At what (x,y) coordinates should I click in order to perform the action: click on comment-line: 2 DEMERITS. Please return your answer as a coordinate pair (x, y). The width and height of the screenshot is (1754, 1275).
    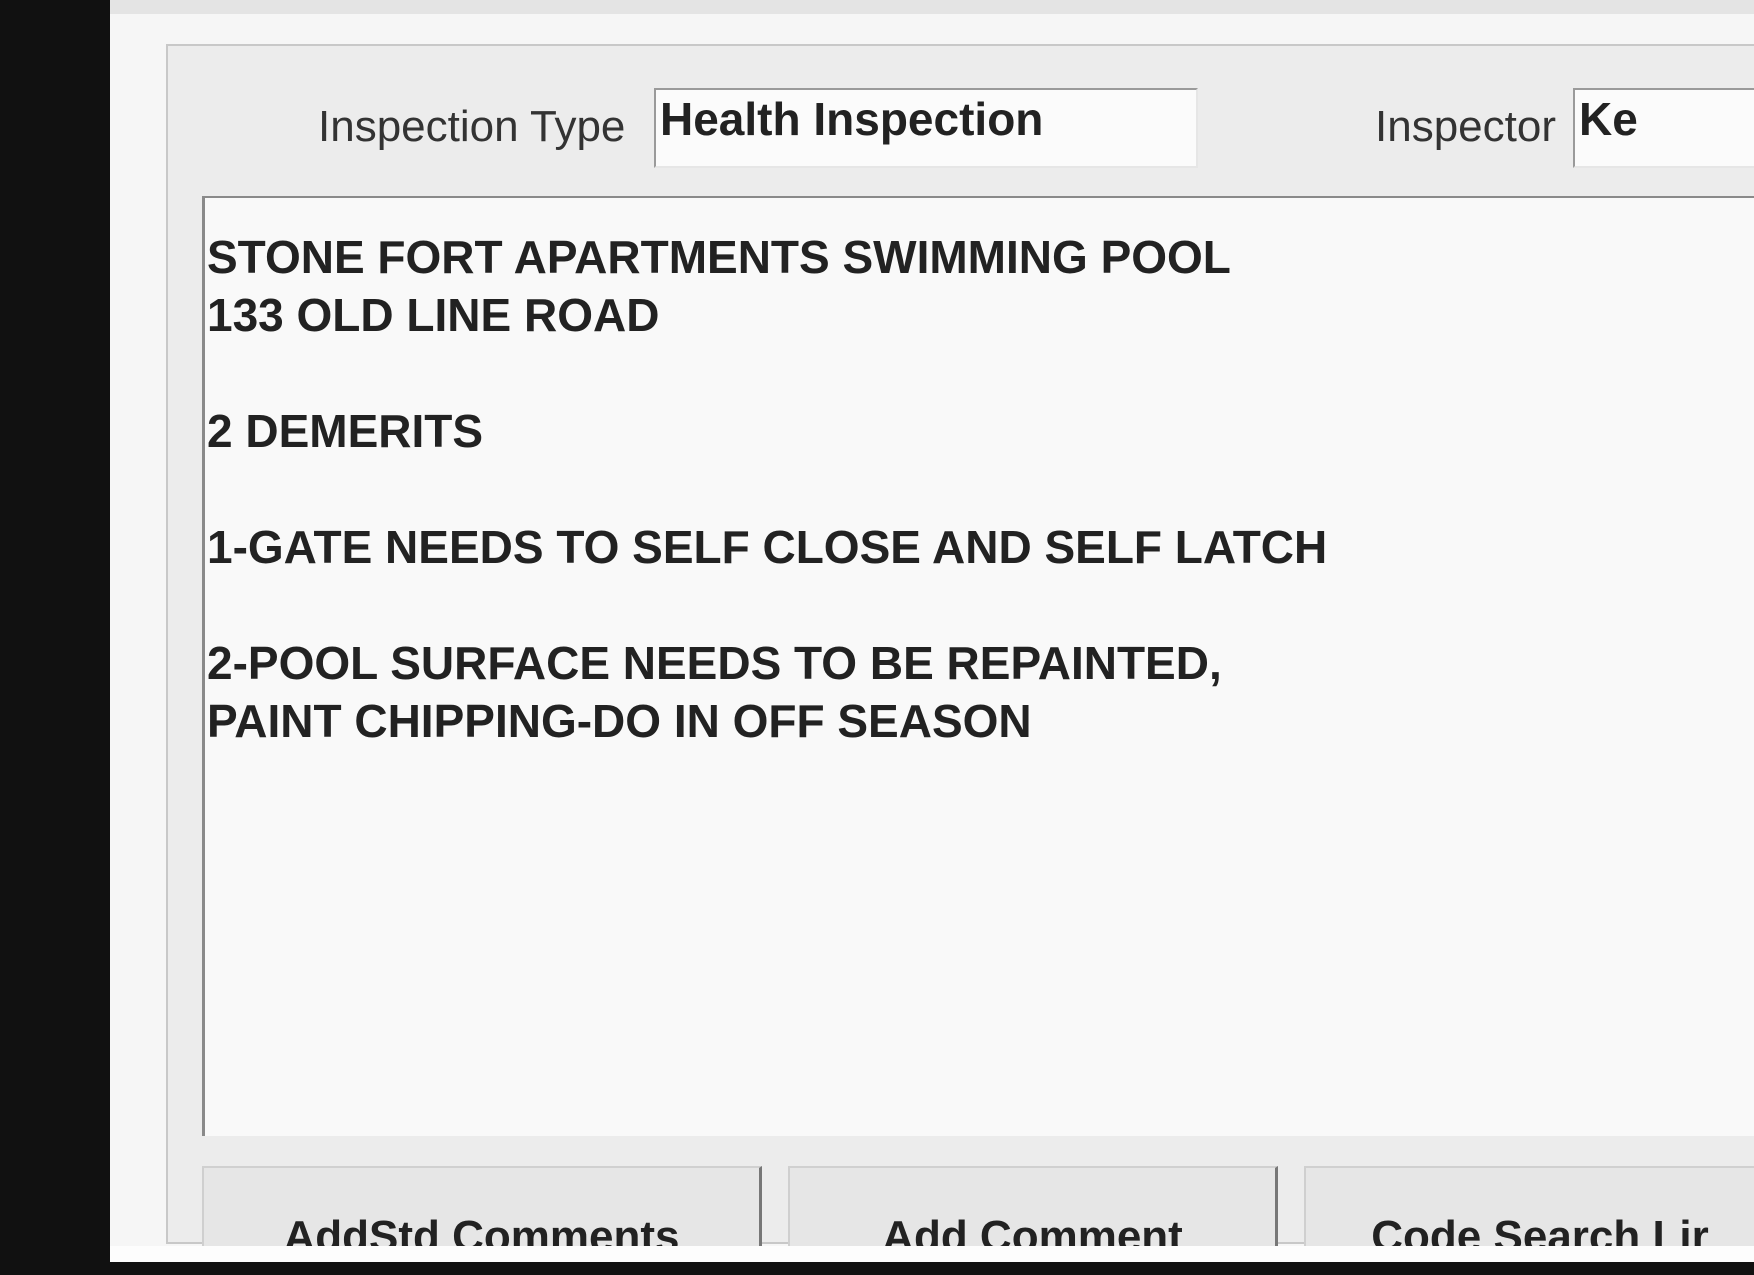
    Looking at the image, I should click on (345, 431).